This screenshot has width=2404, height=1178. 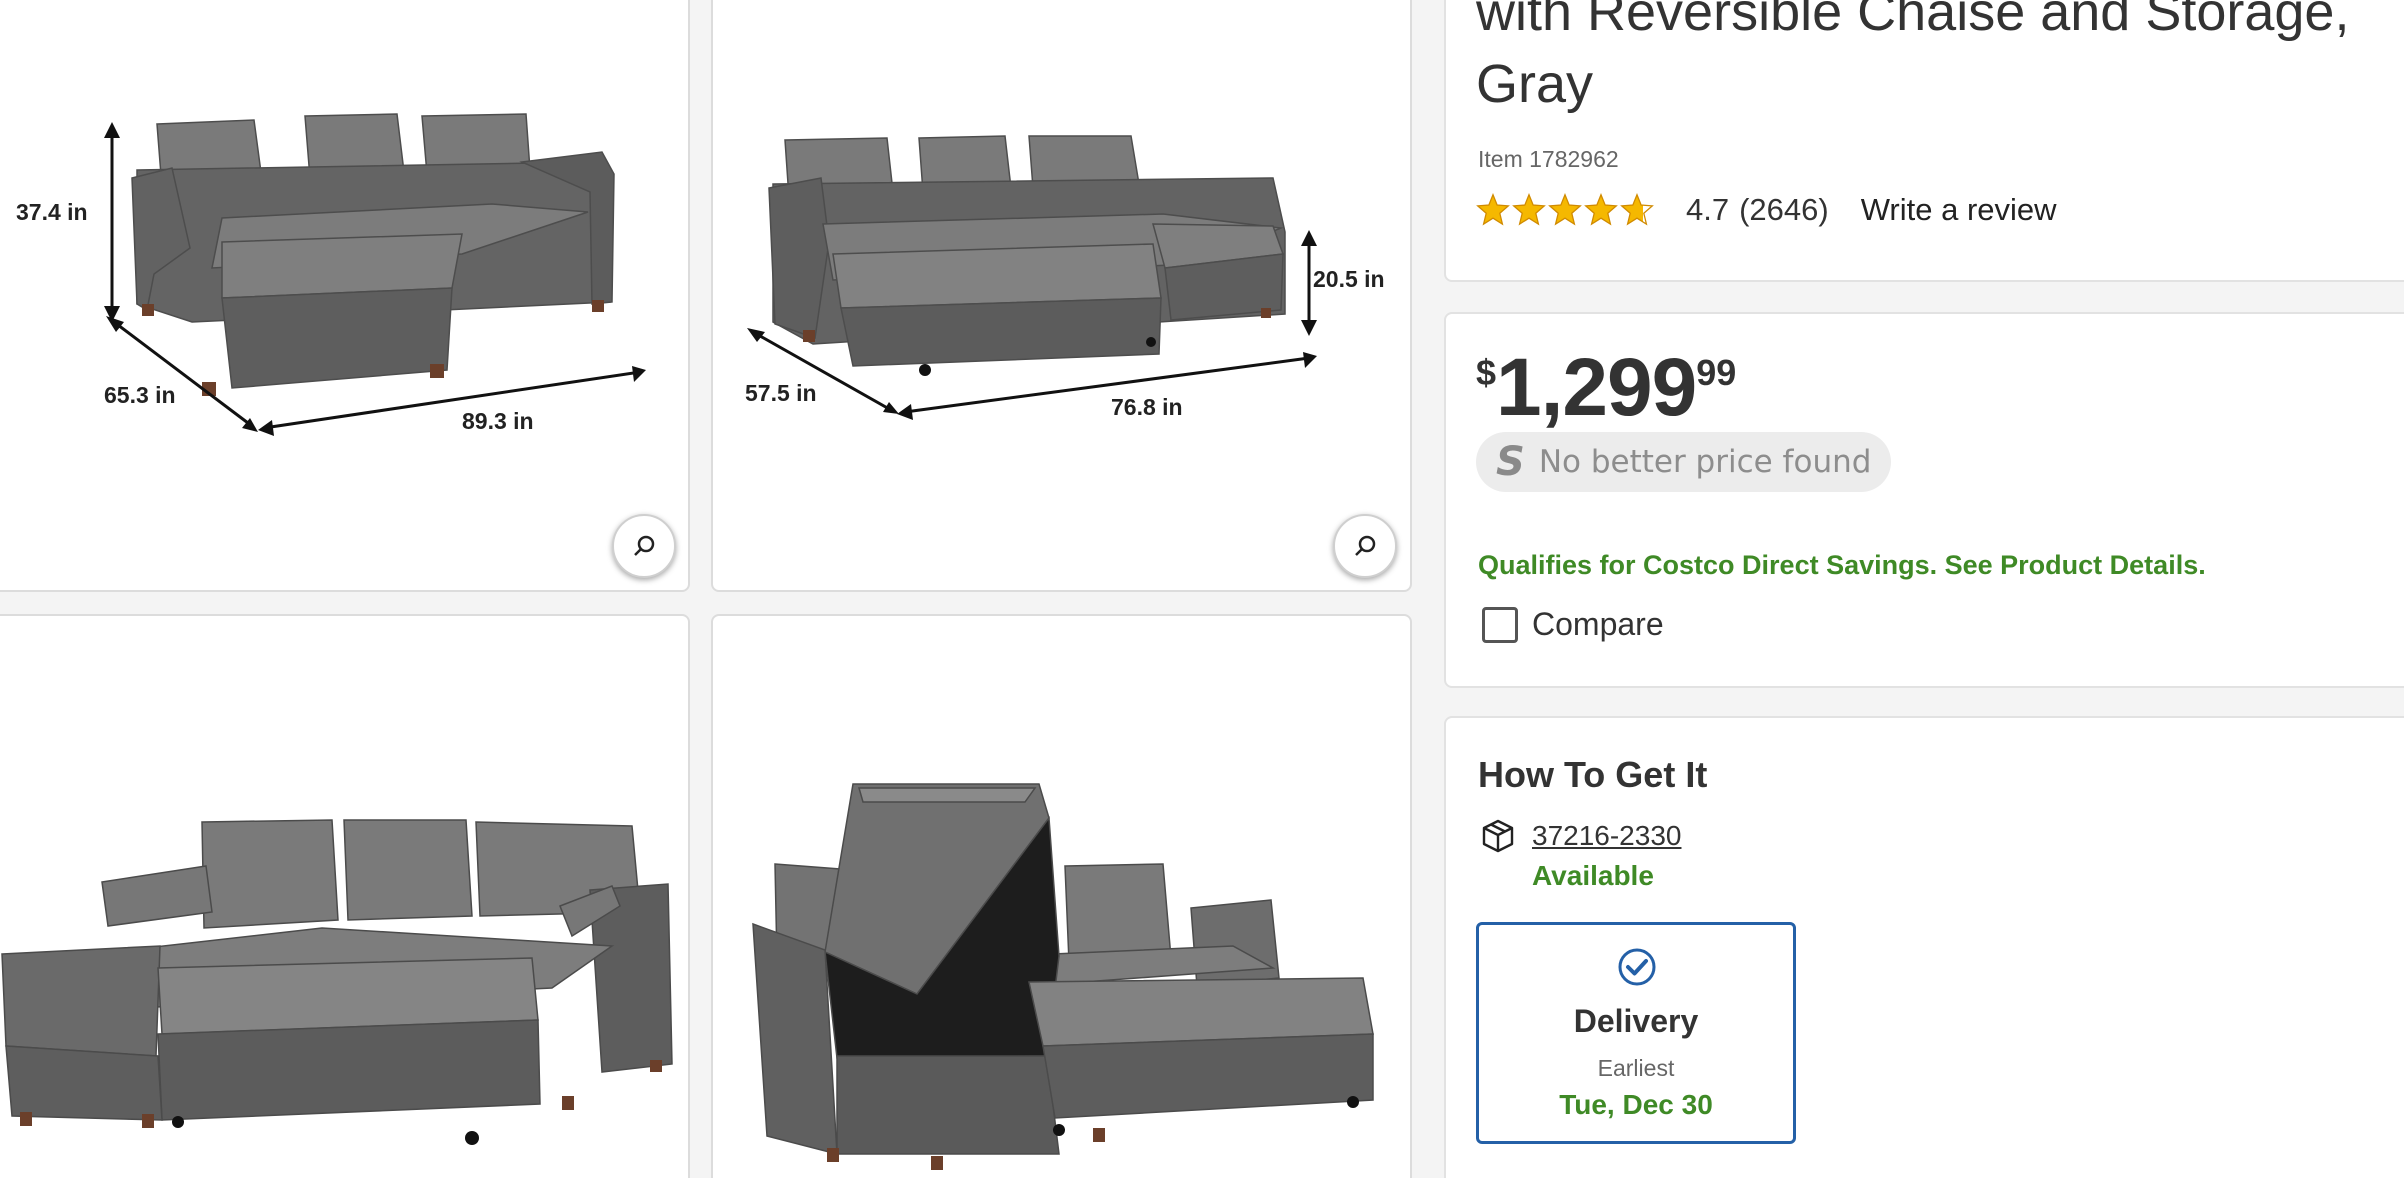 I want to click on sofa-bed-illustration, so click(x=337, y=982).